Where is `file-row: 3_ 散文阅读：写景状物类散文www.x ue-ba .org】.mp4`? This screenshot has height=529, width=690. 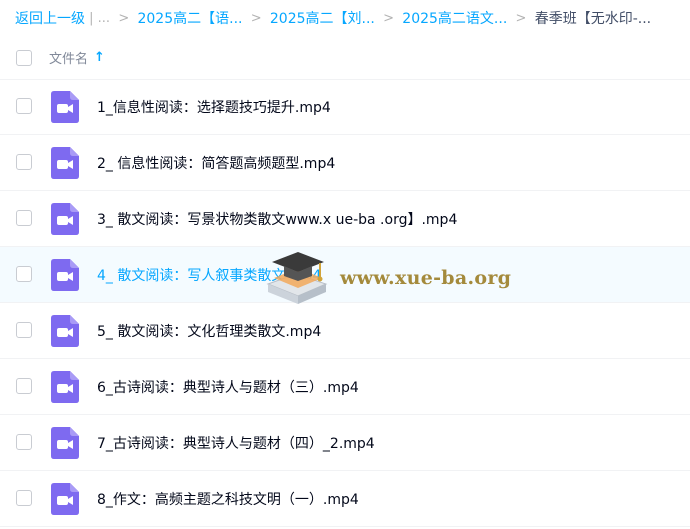
file-row: 3_ 散文阅读：写景状物类散文www.x ue-ba .org】.mp4 is located at coordinates (345, 219).